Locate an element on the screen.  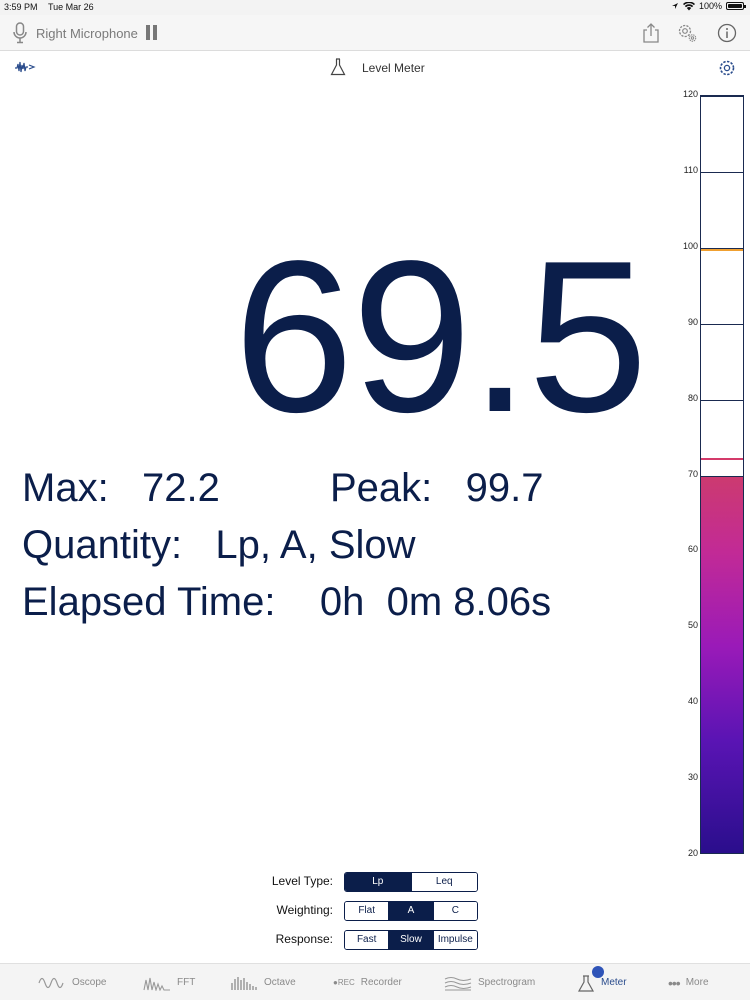
response-option-impulse: Impulse is located at coordinates (455, 940).